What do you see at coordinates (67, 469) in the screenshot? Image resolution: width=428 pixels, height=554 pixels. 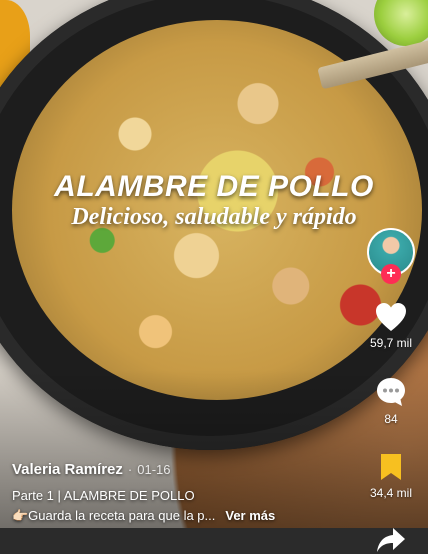 I see `author-name: Valeria Ramírez` at bounding box center [67, 469].